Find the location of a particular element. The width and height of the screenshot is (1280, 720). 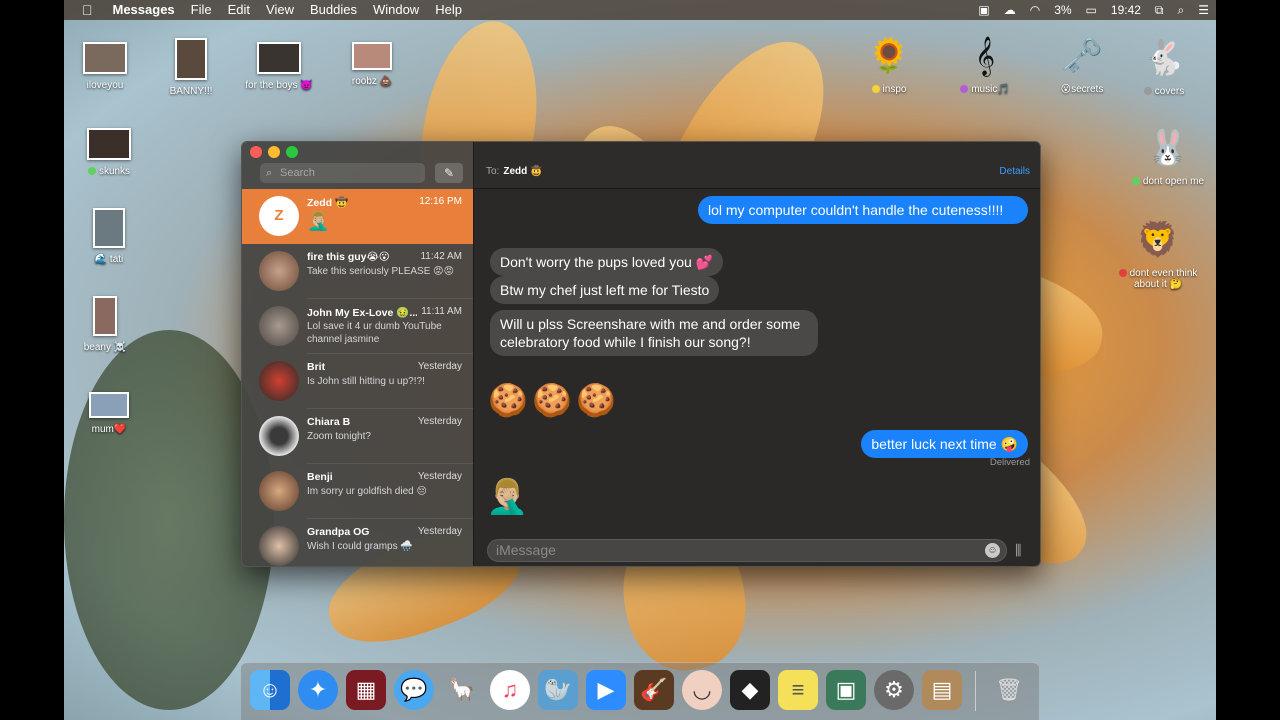

conversation-preview: Wish I could gramps 🌧️ is located at coordinates (360, 546).